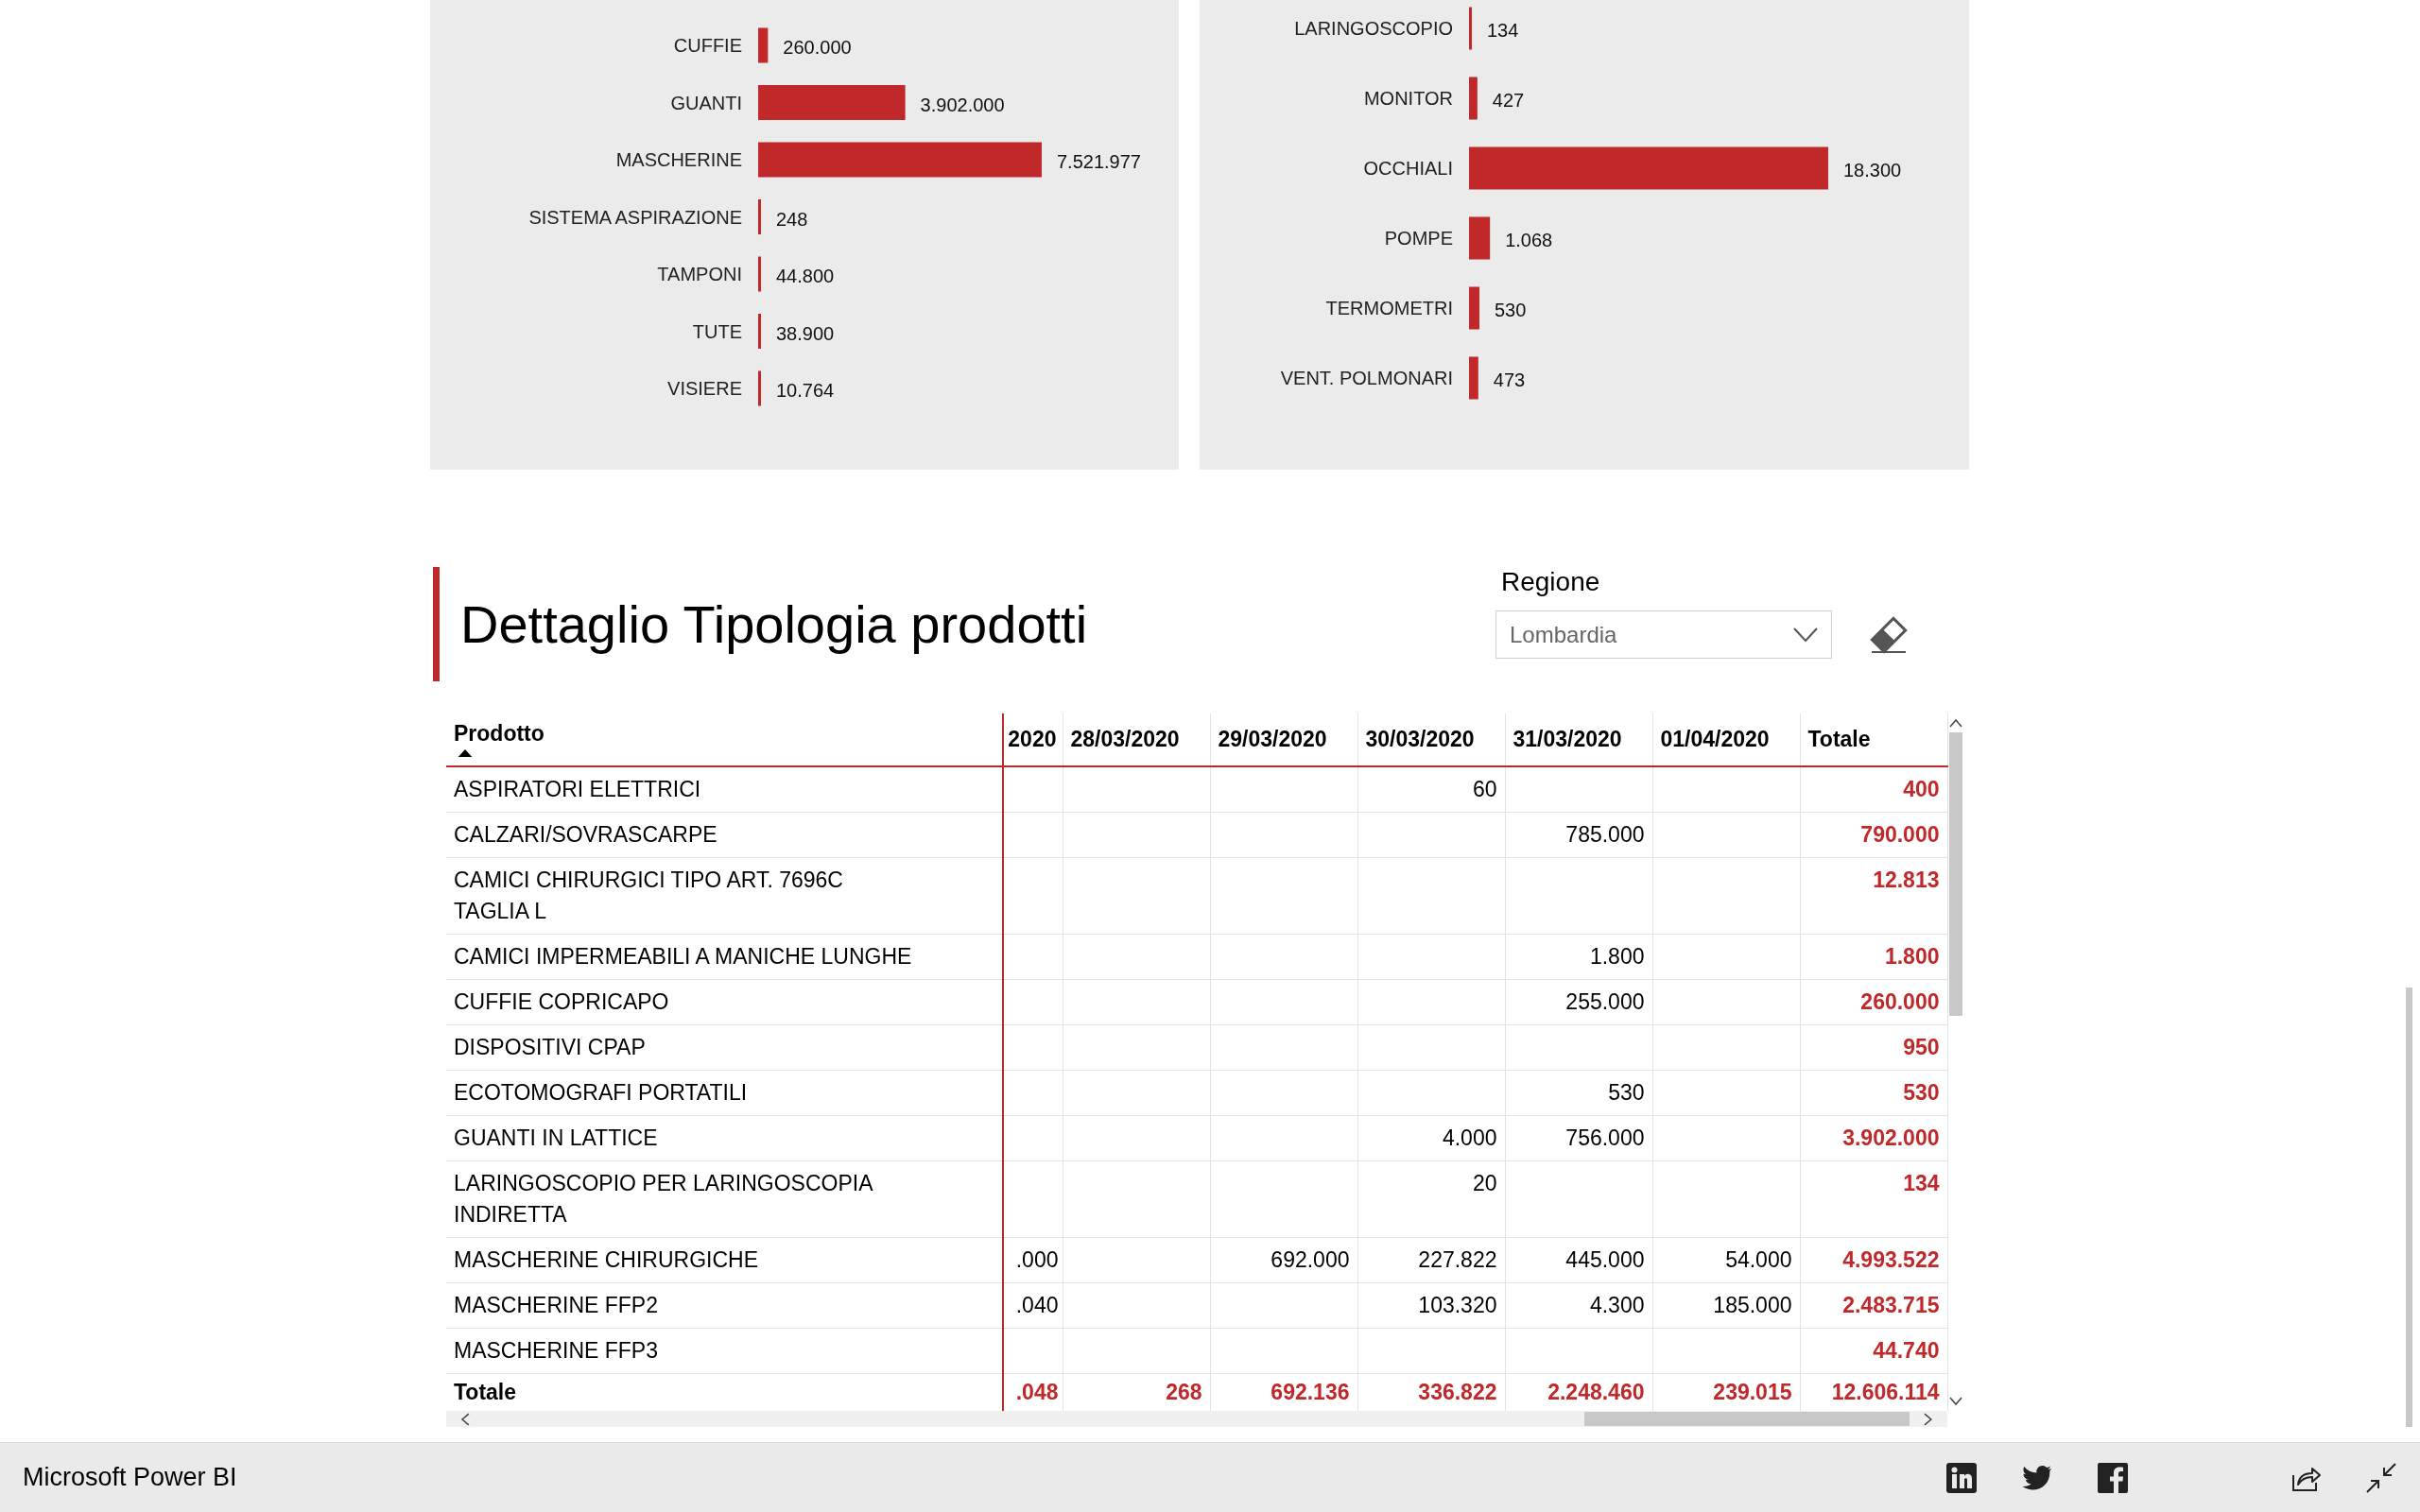  What do you see at coordinates (1431, 739) in the screenshot?
I see `column-header: 30/03/2020` at bounding box center [1431, 739].